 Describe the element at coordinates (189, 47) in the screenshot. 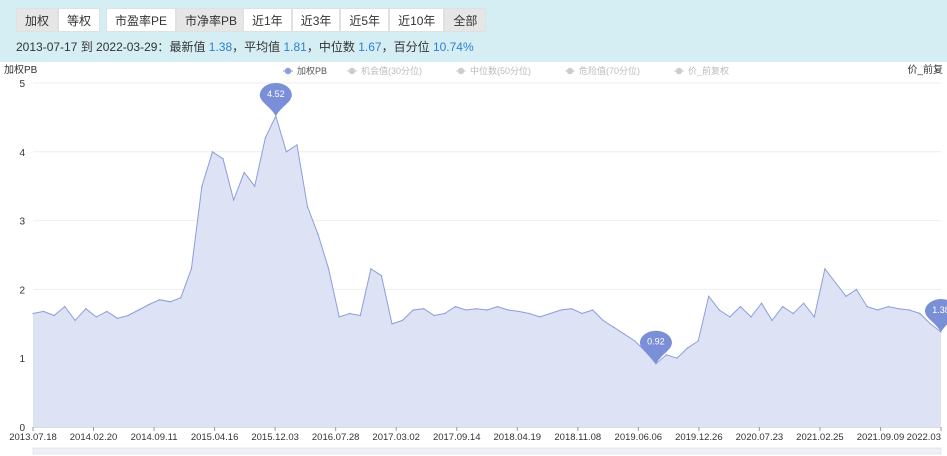

I see `latest-label: 最新值` at that location.